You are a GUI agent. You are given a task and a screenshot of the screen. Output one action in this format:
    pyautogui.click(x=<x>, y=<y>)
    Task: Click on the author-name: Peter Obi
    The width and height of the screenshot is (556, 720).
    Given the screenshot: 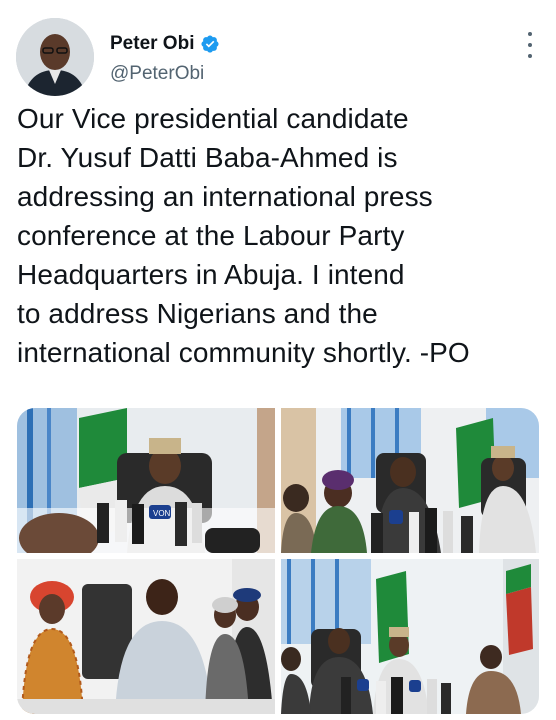 What is the action you would take?
    pyautogui.click(x=152, y=44)
    